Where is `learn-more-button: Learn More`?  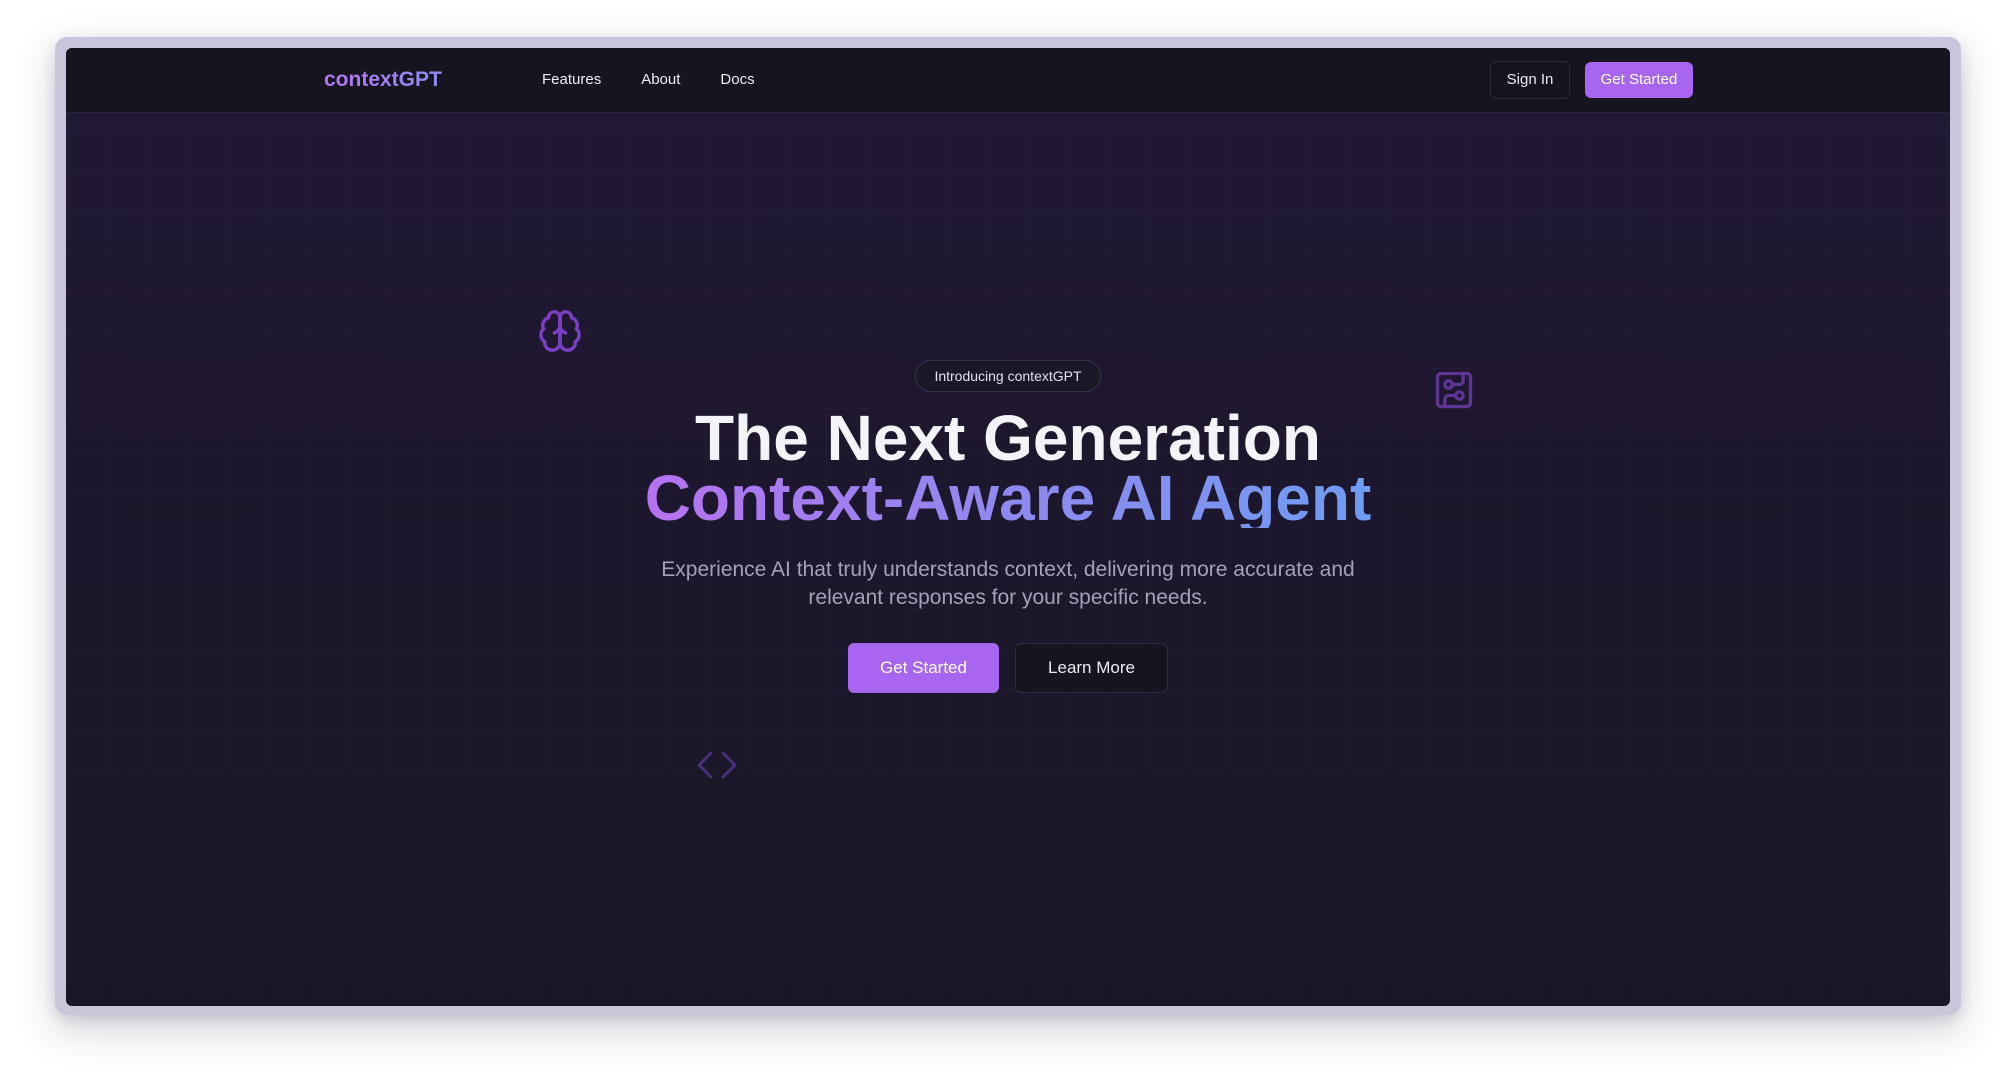
learn-more-button: Learn More is located at coordinates (1091, 668).